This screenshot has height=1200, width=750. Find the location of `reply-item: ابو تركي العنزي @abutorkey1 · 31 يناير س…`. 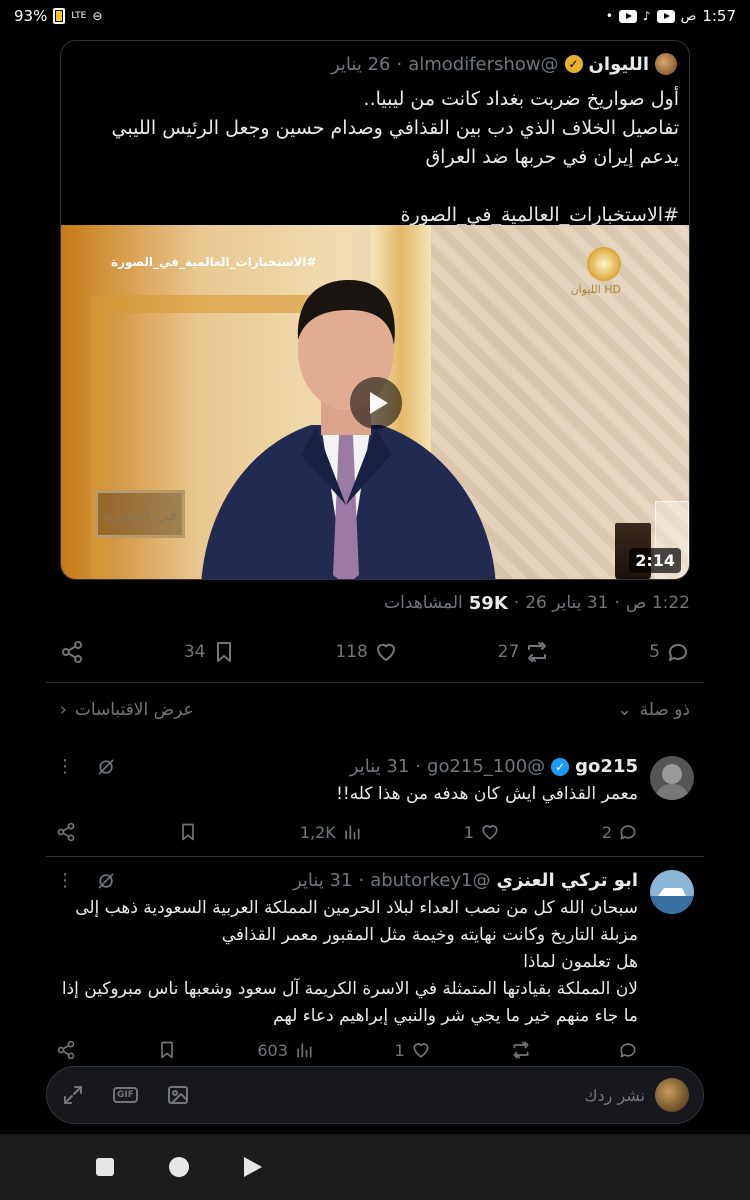

reply-item: ابو تركي العنزي @abutorkey1 · 31 يناير س… is located at coordinates (375, 965).